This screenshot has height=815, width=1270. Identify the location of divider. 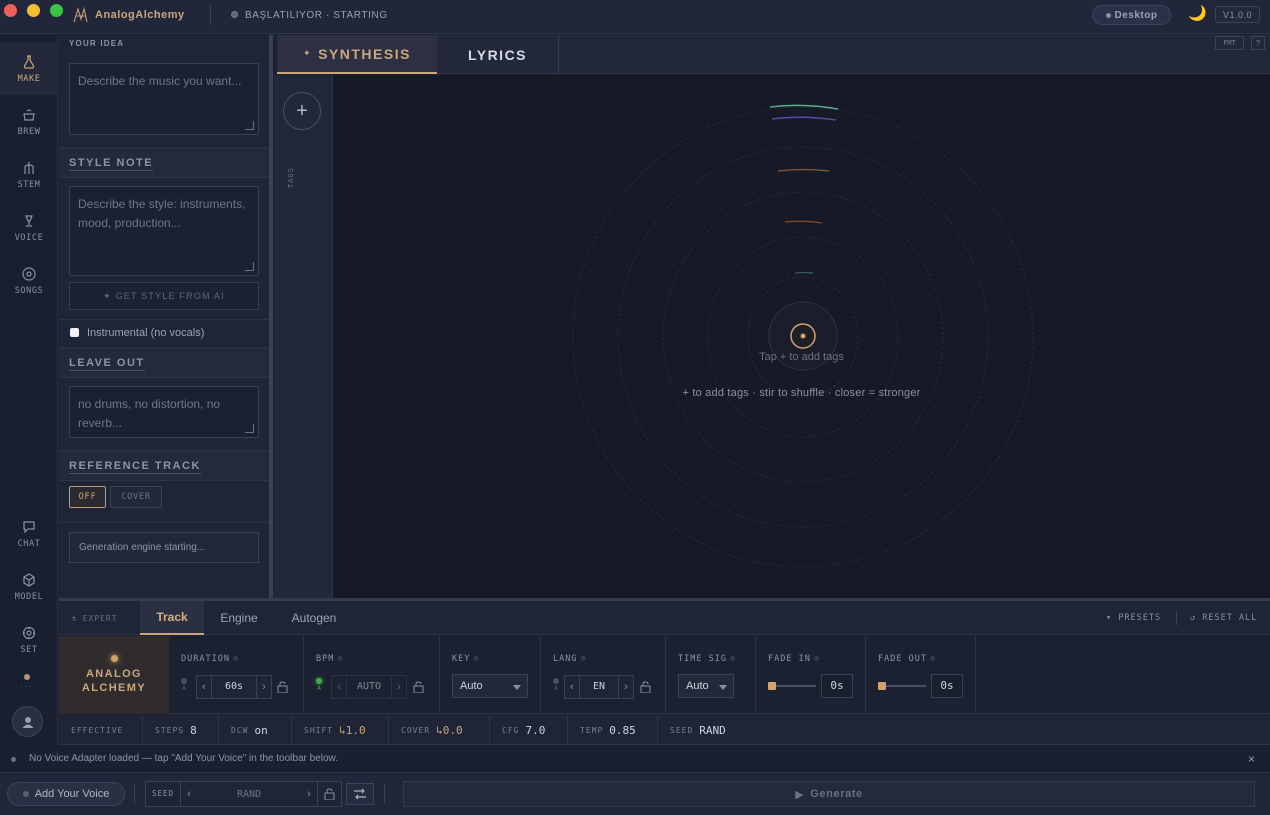
(134, 794).